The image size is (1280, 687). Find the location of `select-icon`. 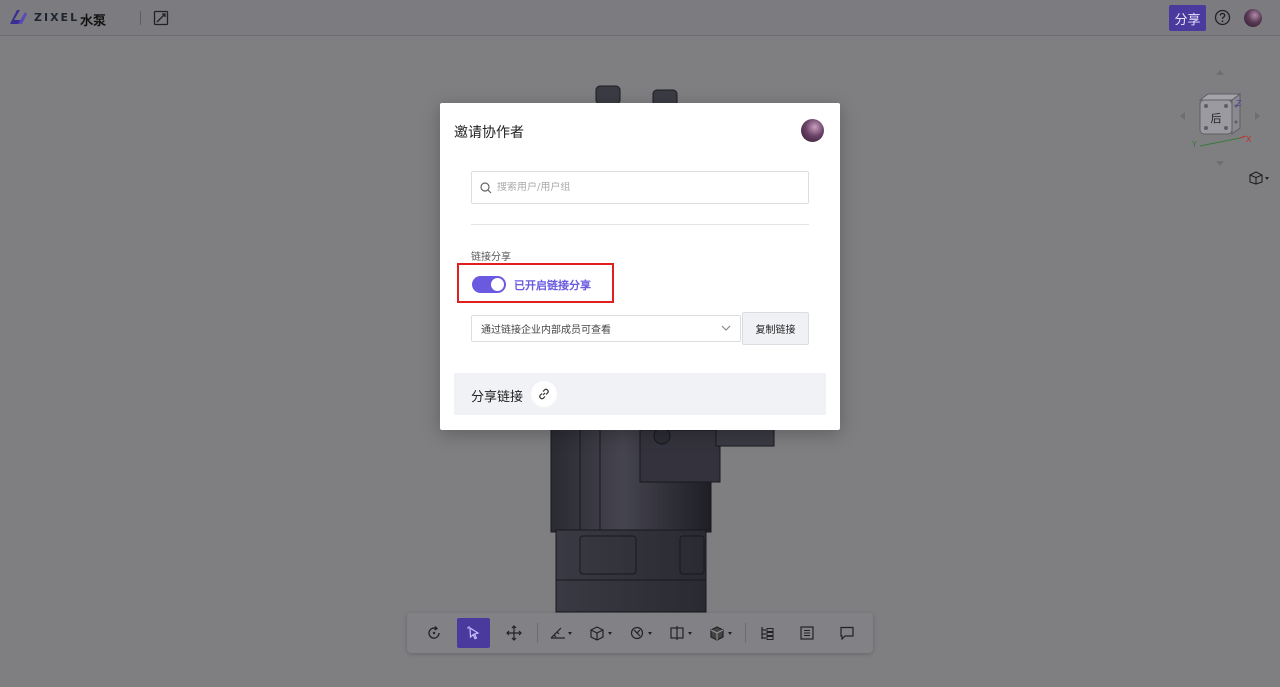

select-icon is located at coordinates (473, 633).